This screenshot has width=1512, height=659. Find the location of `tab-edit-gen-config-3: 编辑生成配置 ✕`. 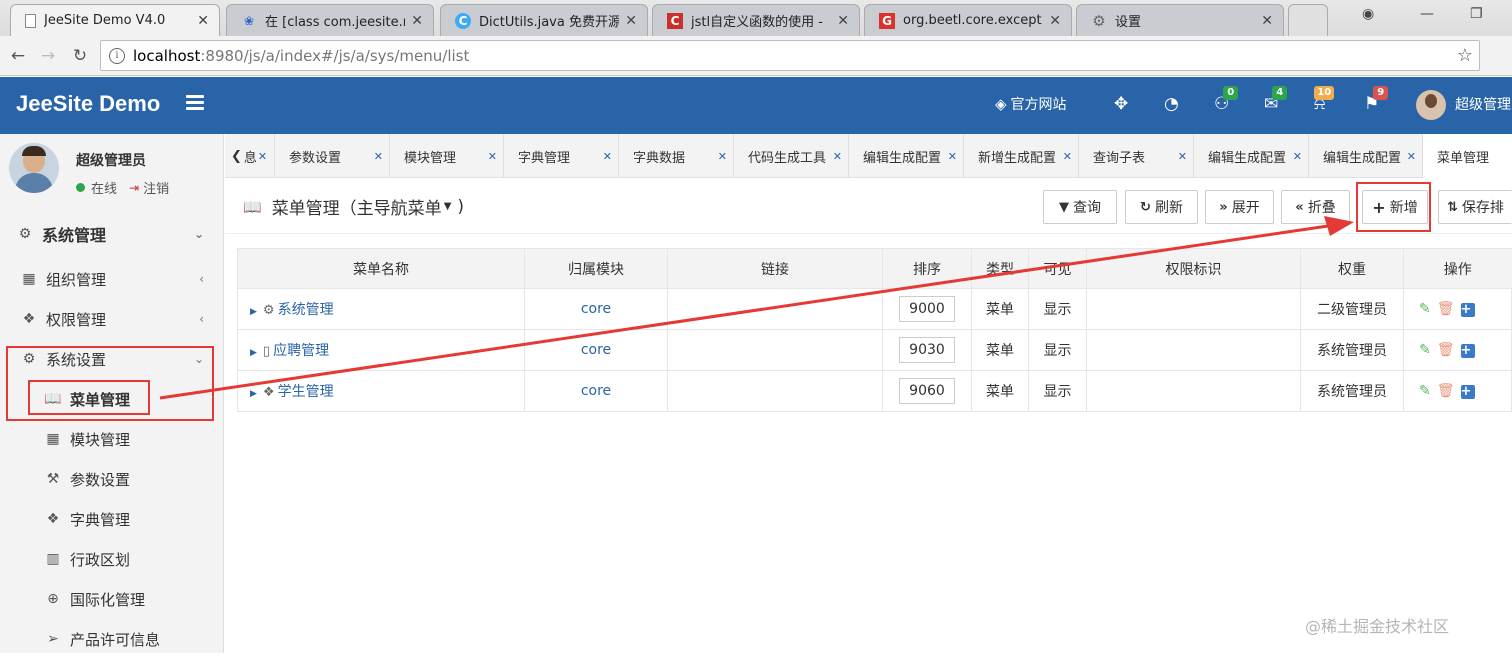

tab-edit-gen-config-3: 编辑生成配置 ✕ is located at coordinates (1366, 156).